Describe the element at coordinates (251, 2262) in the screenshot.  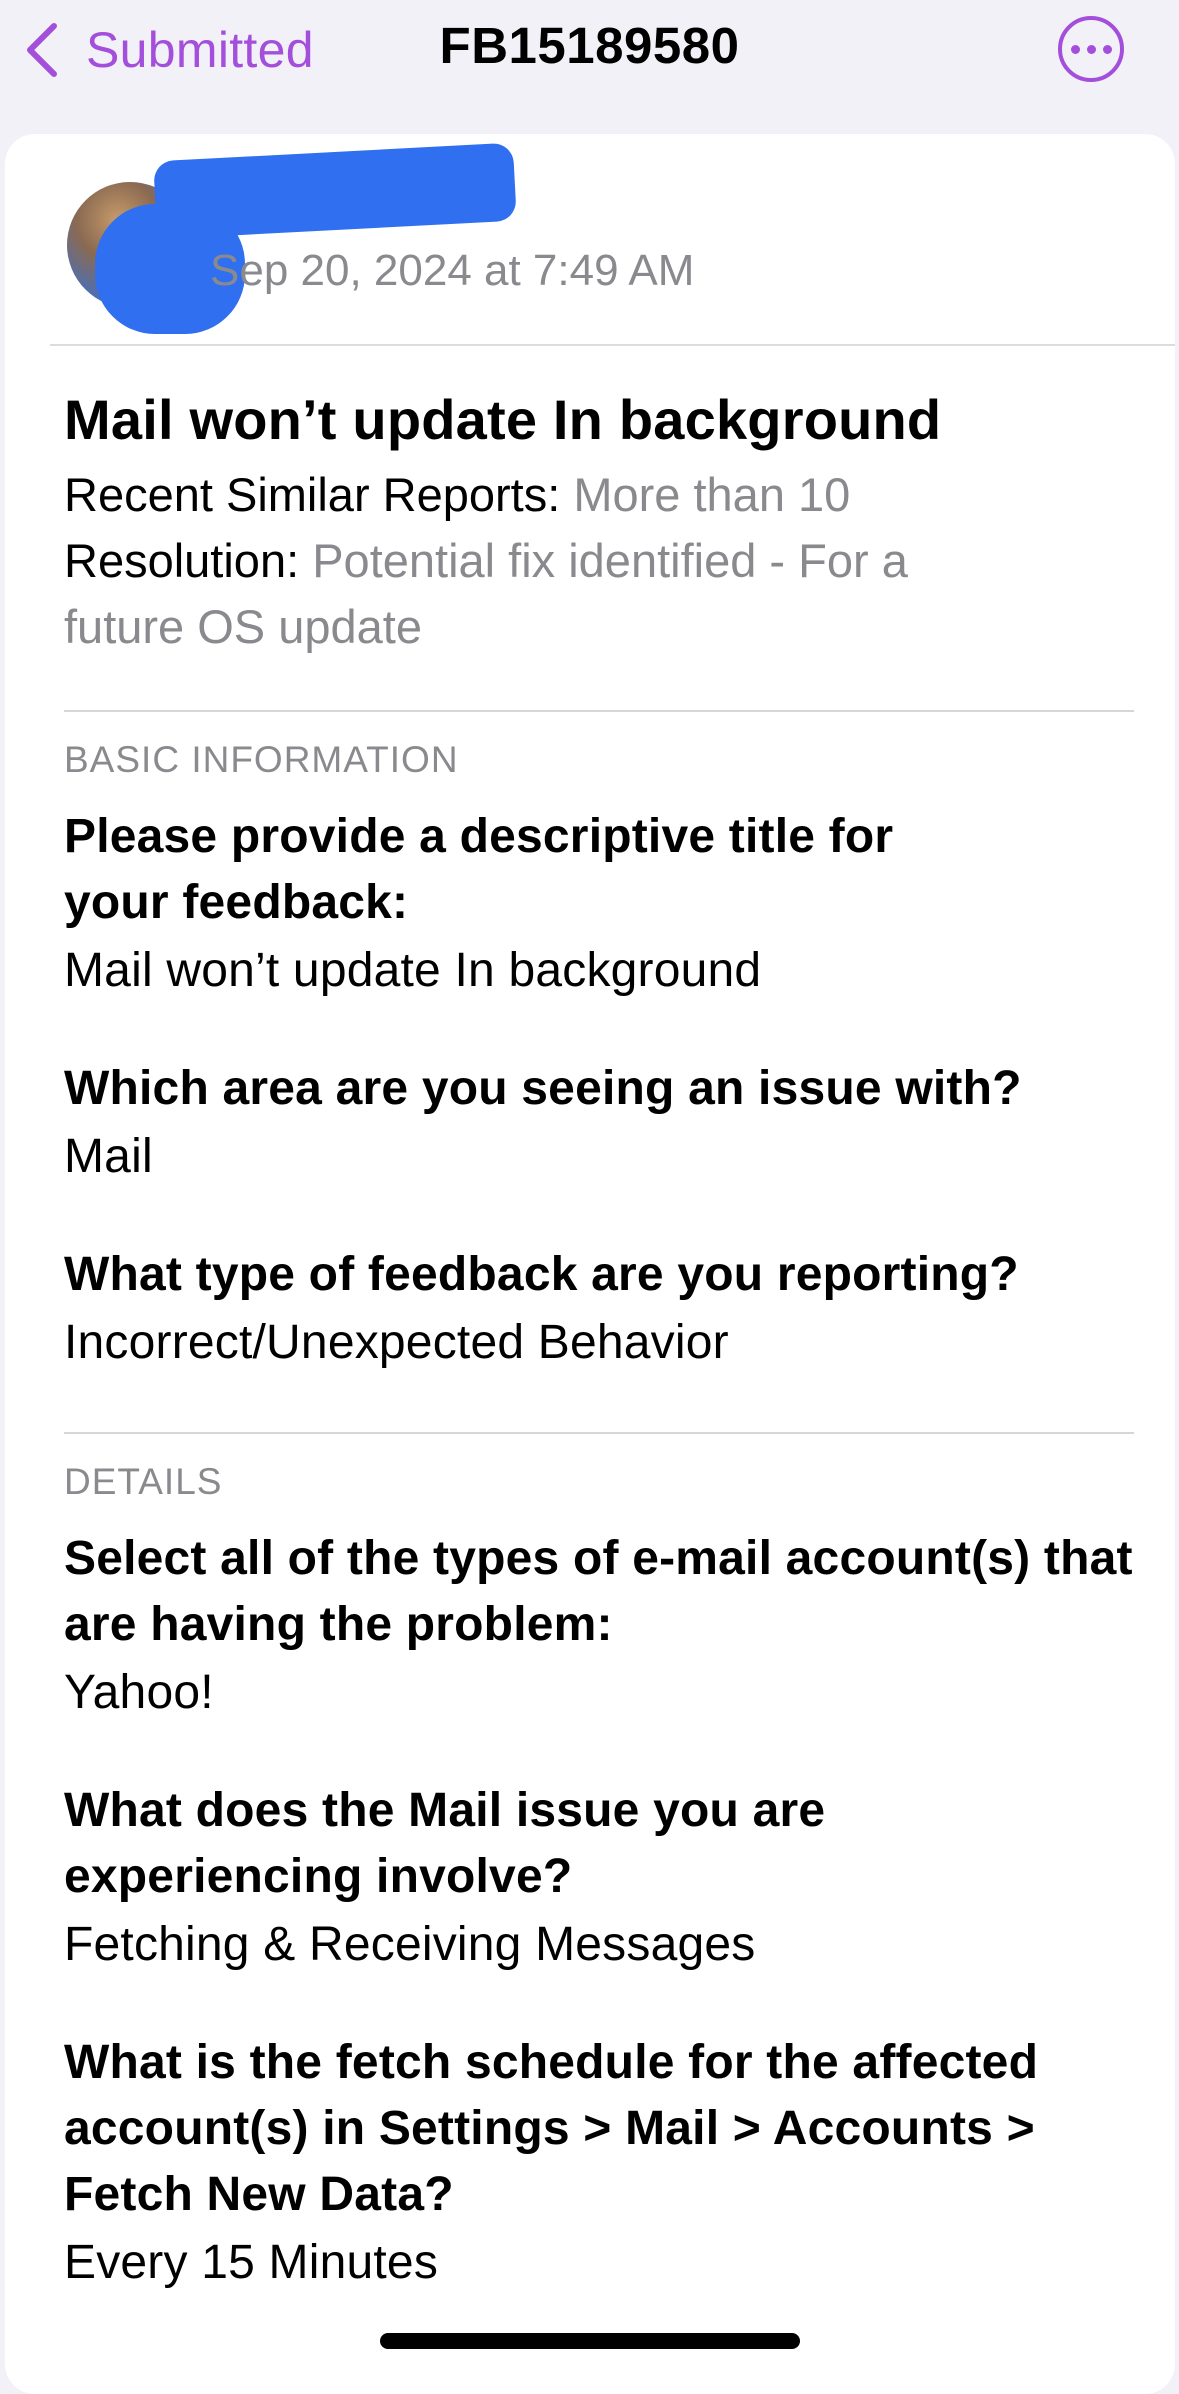
I see `answer: Every 15 Minutes` at that location.